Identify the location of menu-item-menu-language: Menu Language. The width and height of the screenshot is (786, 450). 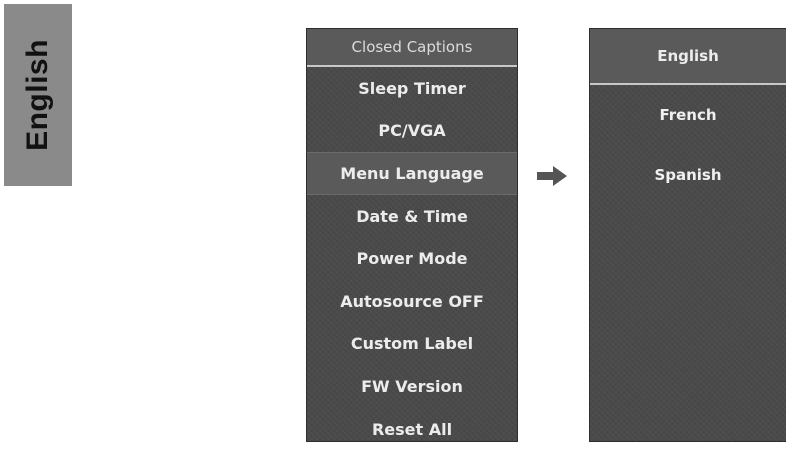
(412, 173).